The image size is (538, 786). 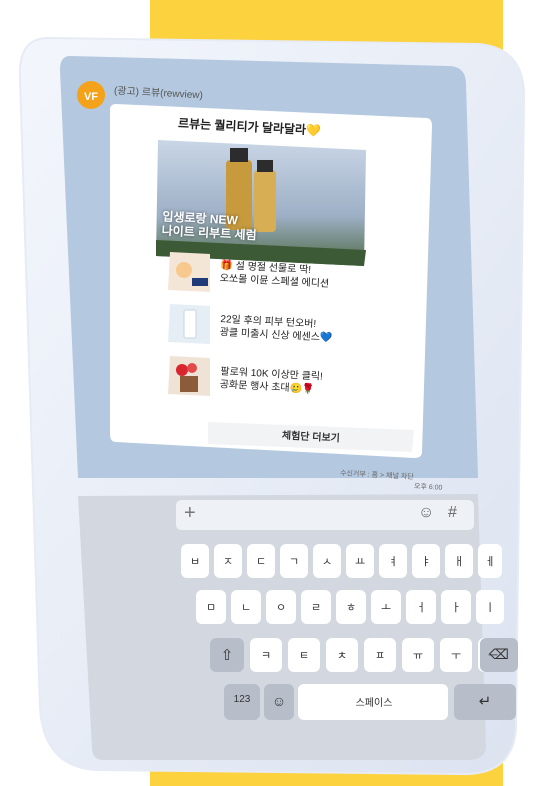 What do you see at coordinates (380, 655) in the screenshot?
I see `key-row3-4: ㅍ` at bounding box center [380, 655].